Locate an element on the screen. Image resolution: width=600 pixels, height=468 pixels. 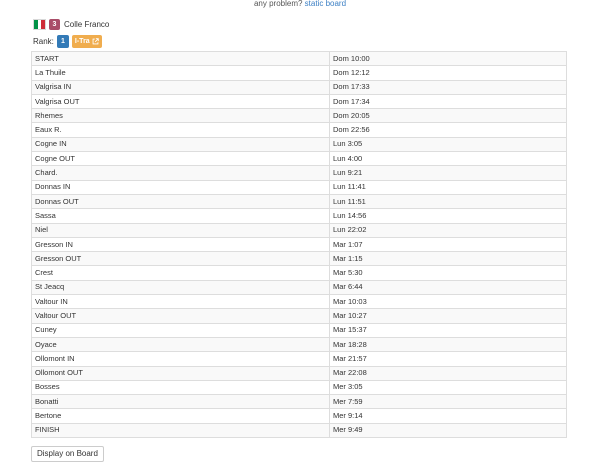
checkpoint-cell: Niel is located at coordinates (180, 230).